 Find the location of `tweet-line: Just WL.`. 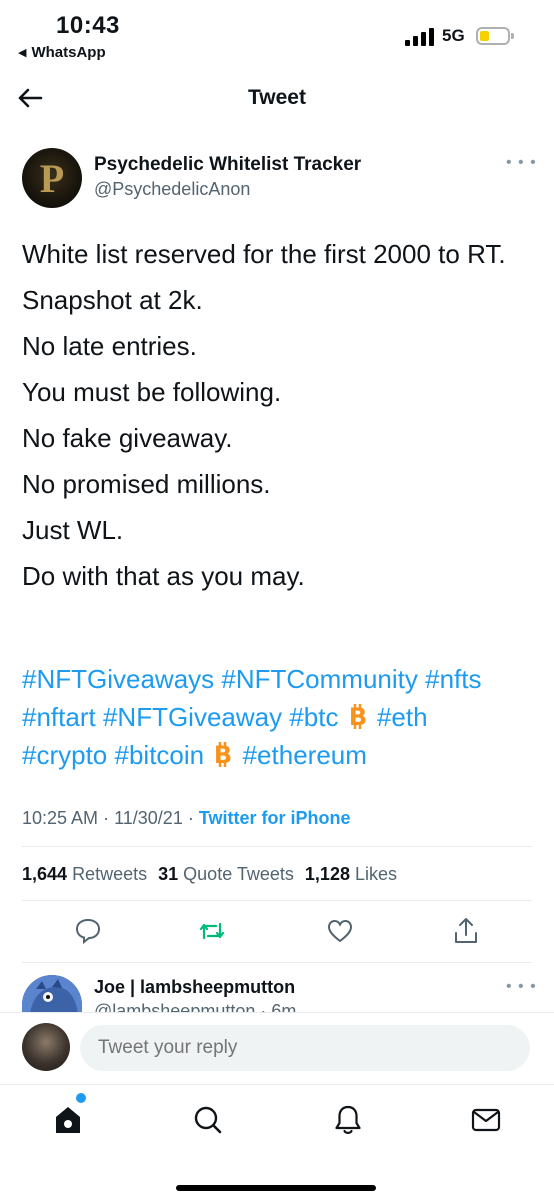

tweet-line: Just WL. is located at coordinates (73, 530).